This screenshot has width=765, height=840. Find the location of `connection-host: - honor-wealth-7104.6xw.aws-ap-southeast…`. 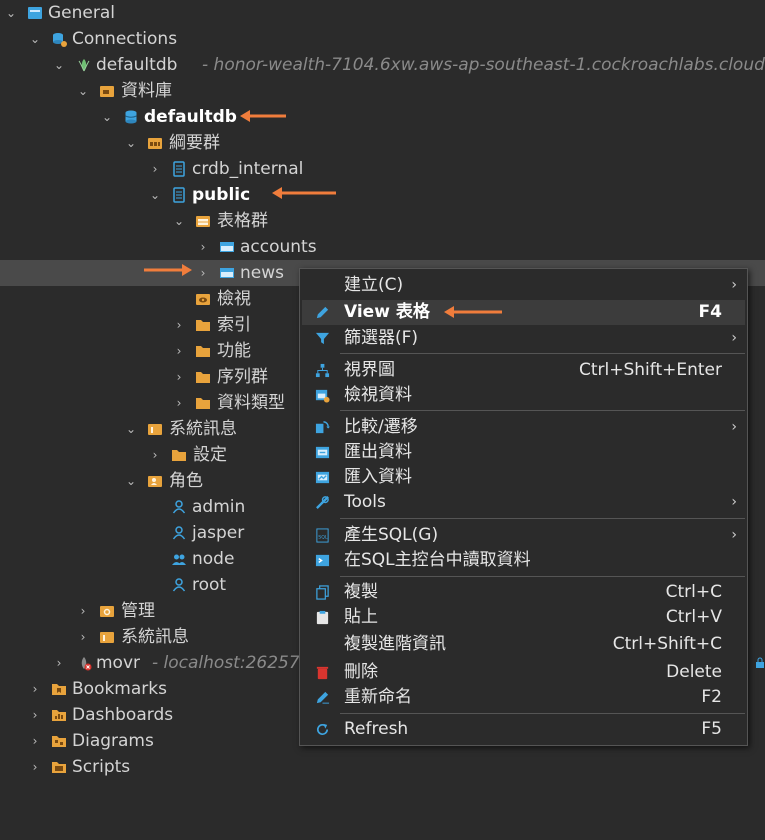

connection-host: - honor-wealth-7104.6xw.aws-ap-southeast… is located at coordinates (483, 65).